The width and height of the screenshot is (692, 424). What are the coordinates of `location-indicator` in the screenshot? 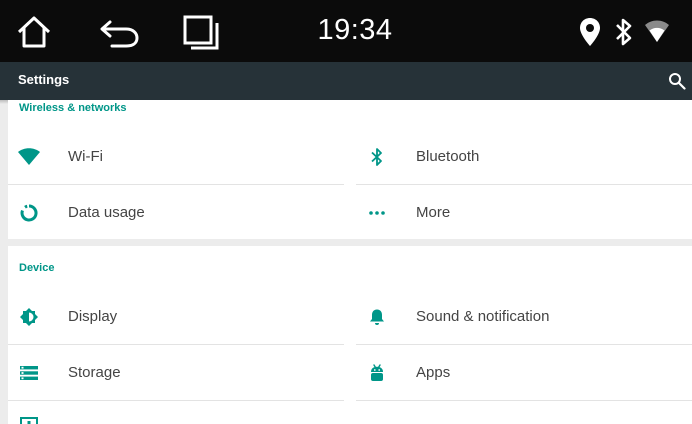 It's located at (590, 32).